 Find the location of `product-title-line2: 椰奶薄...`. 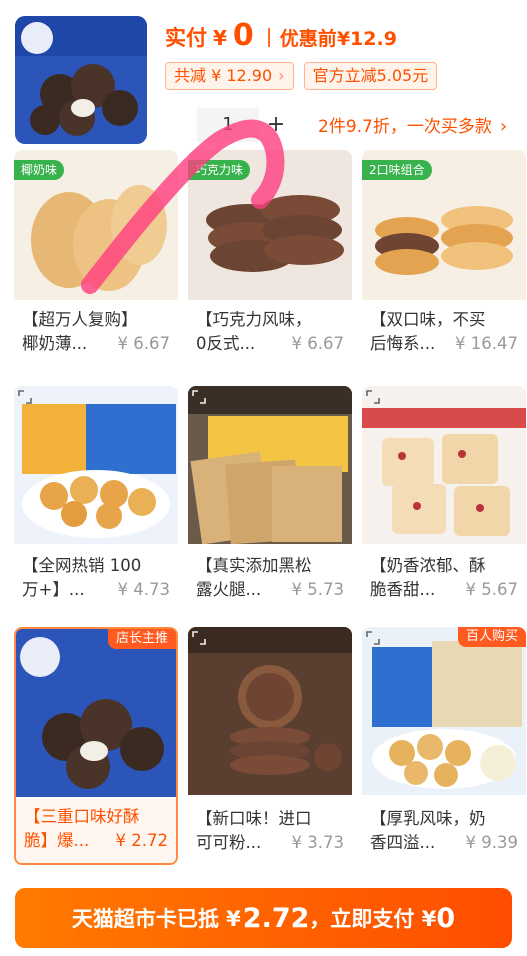

product-title-line2: 椰奶薄... is located at coordinates (55, 343).